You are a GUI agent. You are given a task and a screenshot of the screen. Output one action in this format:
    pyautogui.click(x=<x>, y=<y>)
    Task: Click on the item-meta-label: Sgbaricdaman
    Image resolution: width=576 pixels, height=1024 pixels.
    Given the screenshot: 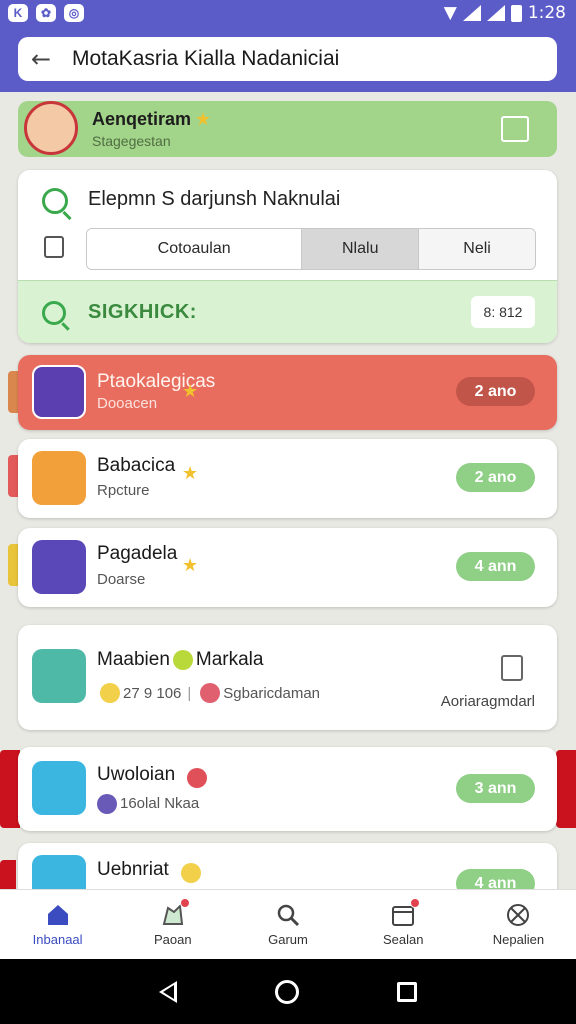 What is the action you would take?
    pyautogui.click(x=272, y=693)
    